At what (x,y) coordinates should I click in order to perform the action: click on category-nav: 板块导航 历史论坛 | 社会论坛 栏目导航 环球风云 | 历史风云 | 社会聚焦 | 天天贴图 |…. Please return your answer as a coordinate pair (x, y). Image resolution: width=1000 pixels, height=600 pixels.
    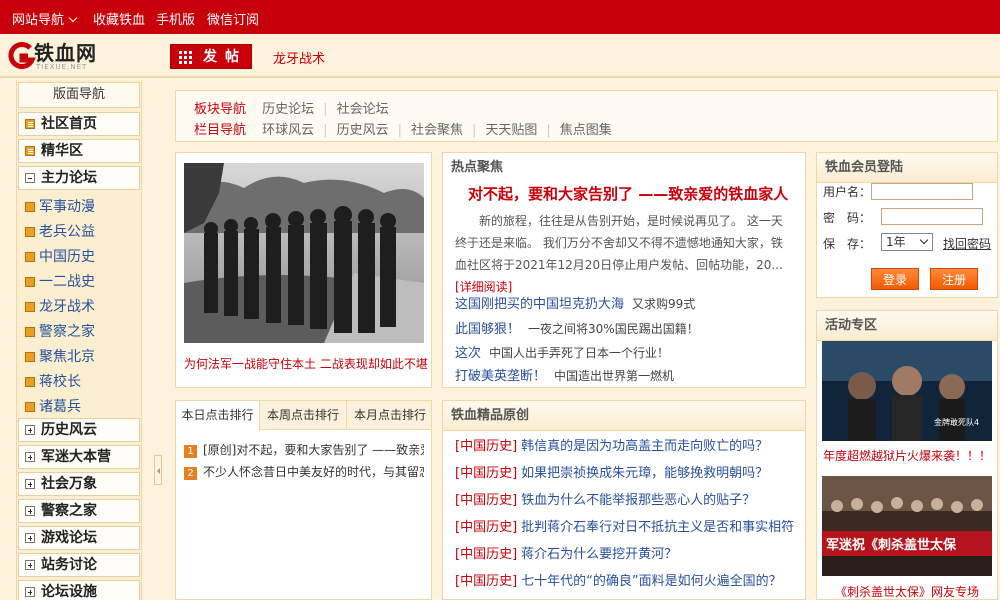
    Looking at the image, I should click on (586, 116).